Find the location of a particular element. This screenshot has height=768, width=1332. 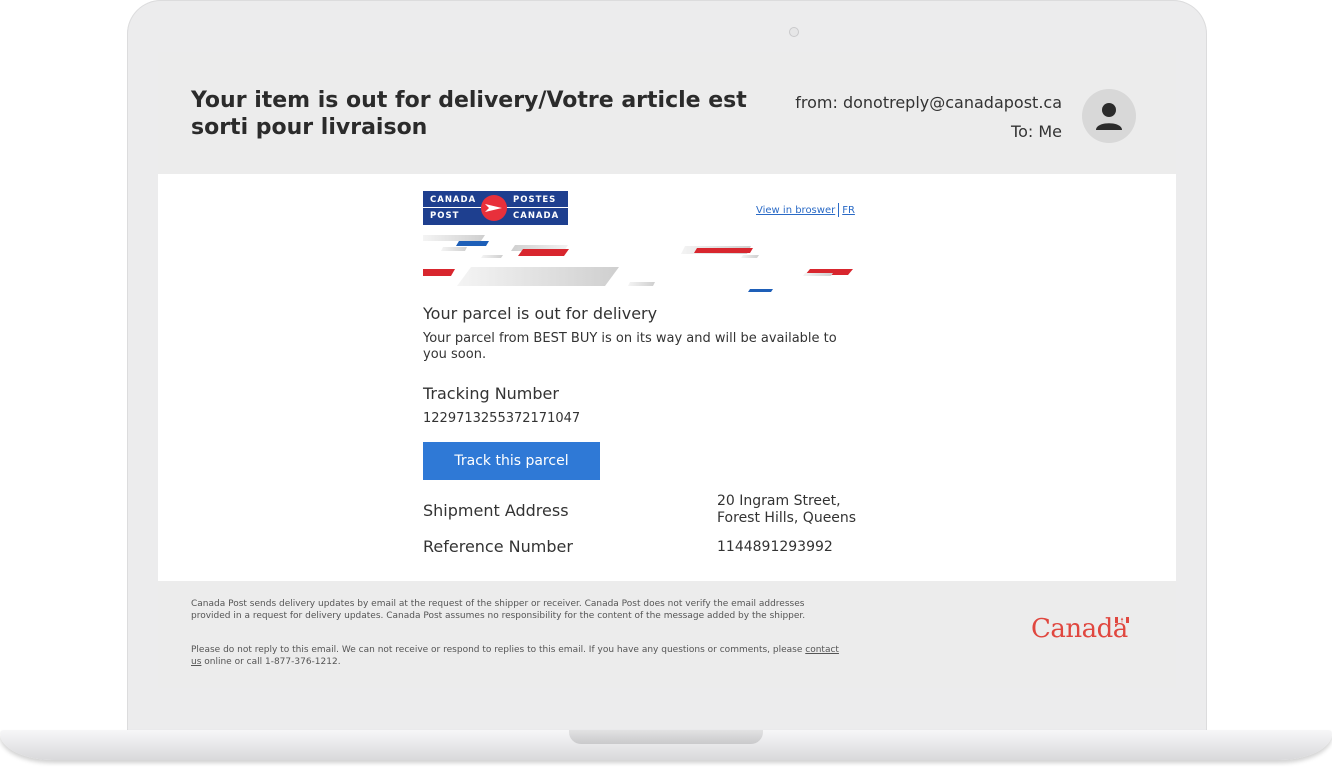

link-separator is located at coordinates (839, 210).